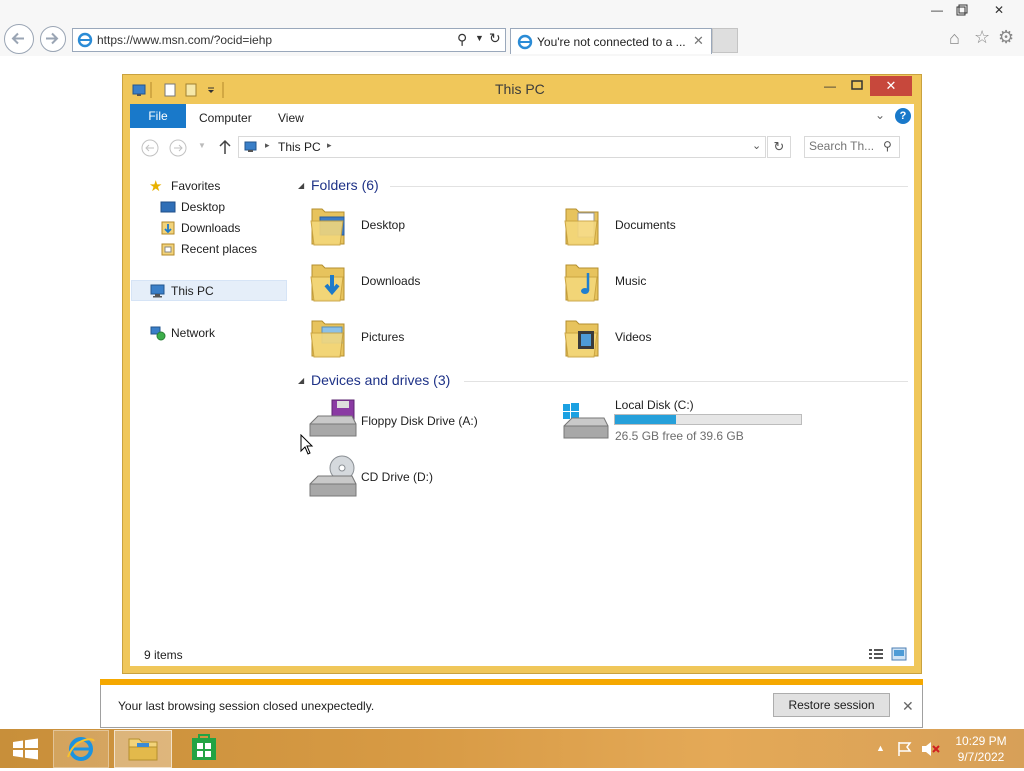 The width and height of the screenshot is (1024, 771). What do you see at coordinates (581, 283) in the screenshot?
I see `music-folder-icon` at bounding box center [581, 283].